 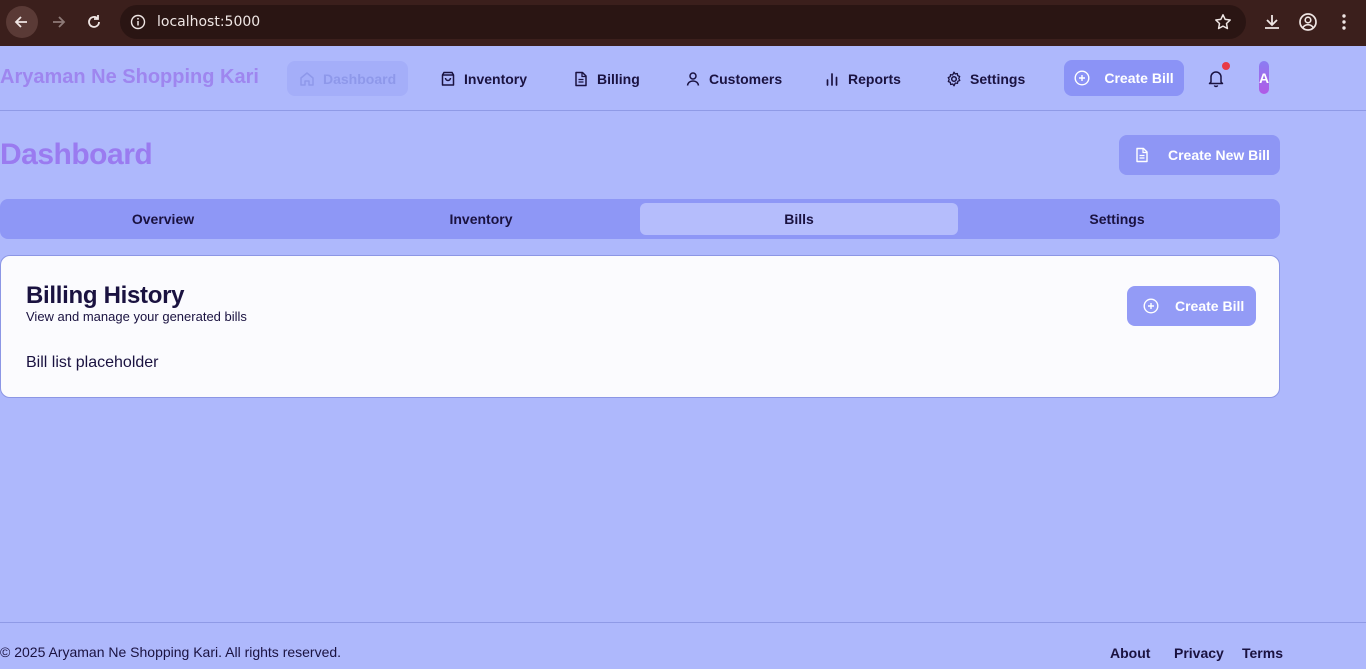 I want to click on reload-button, so click(x=94, y=22).